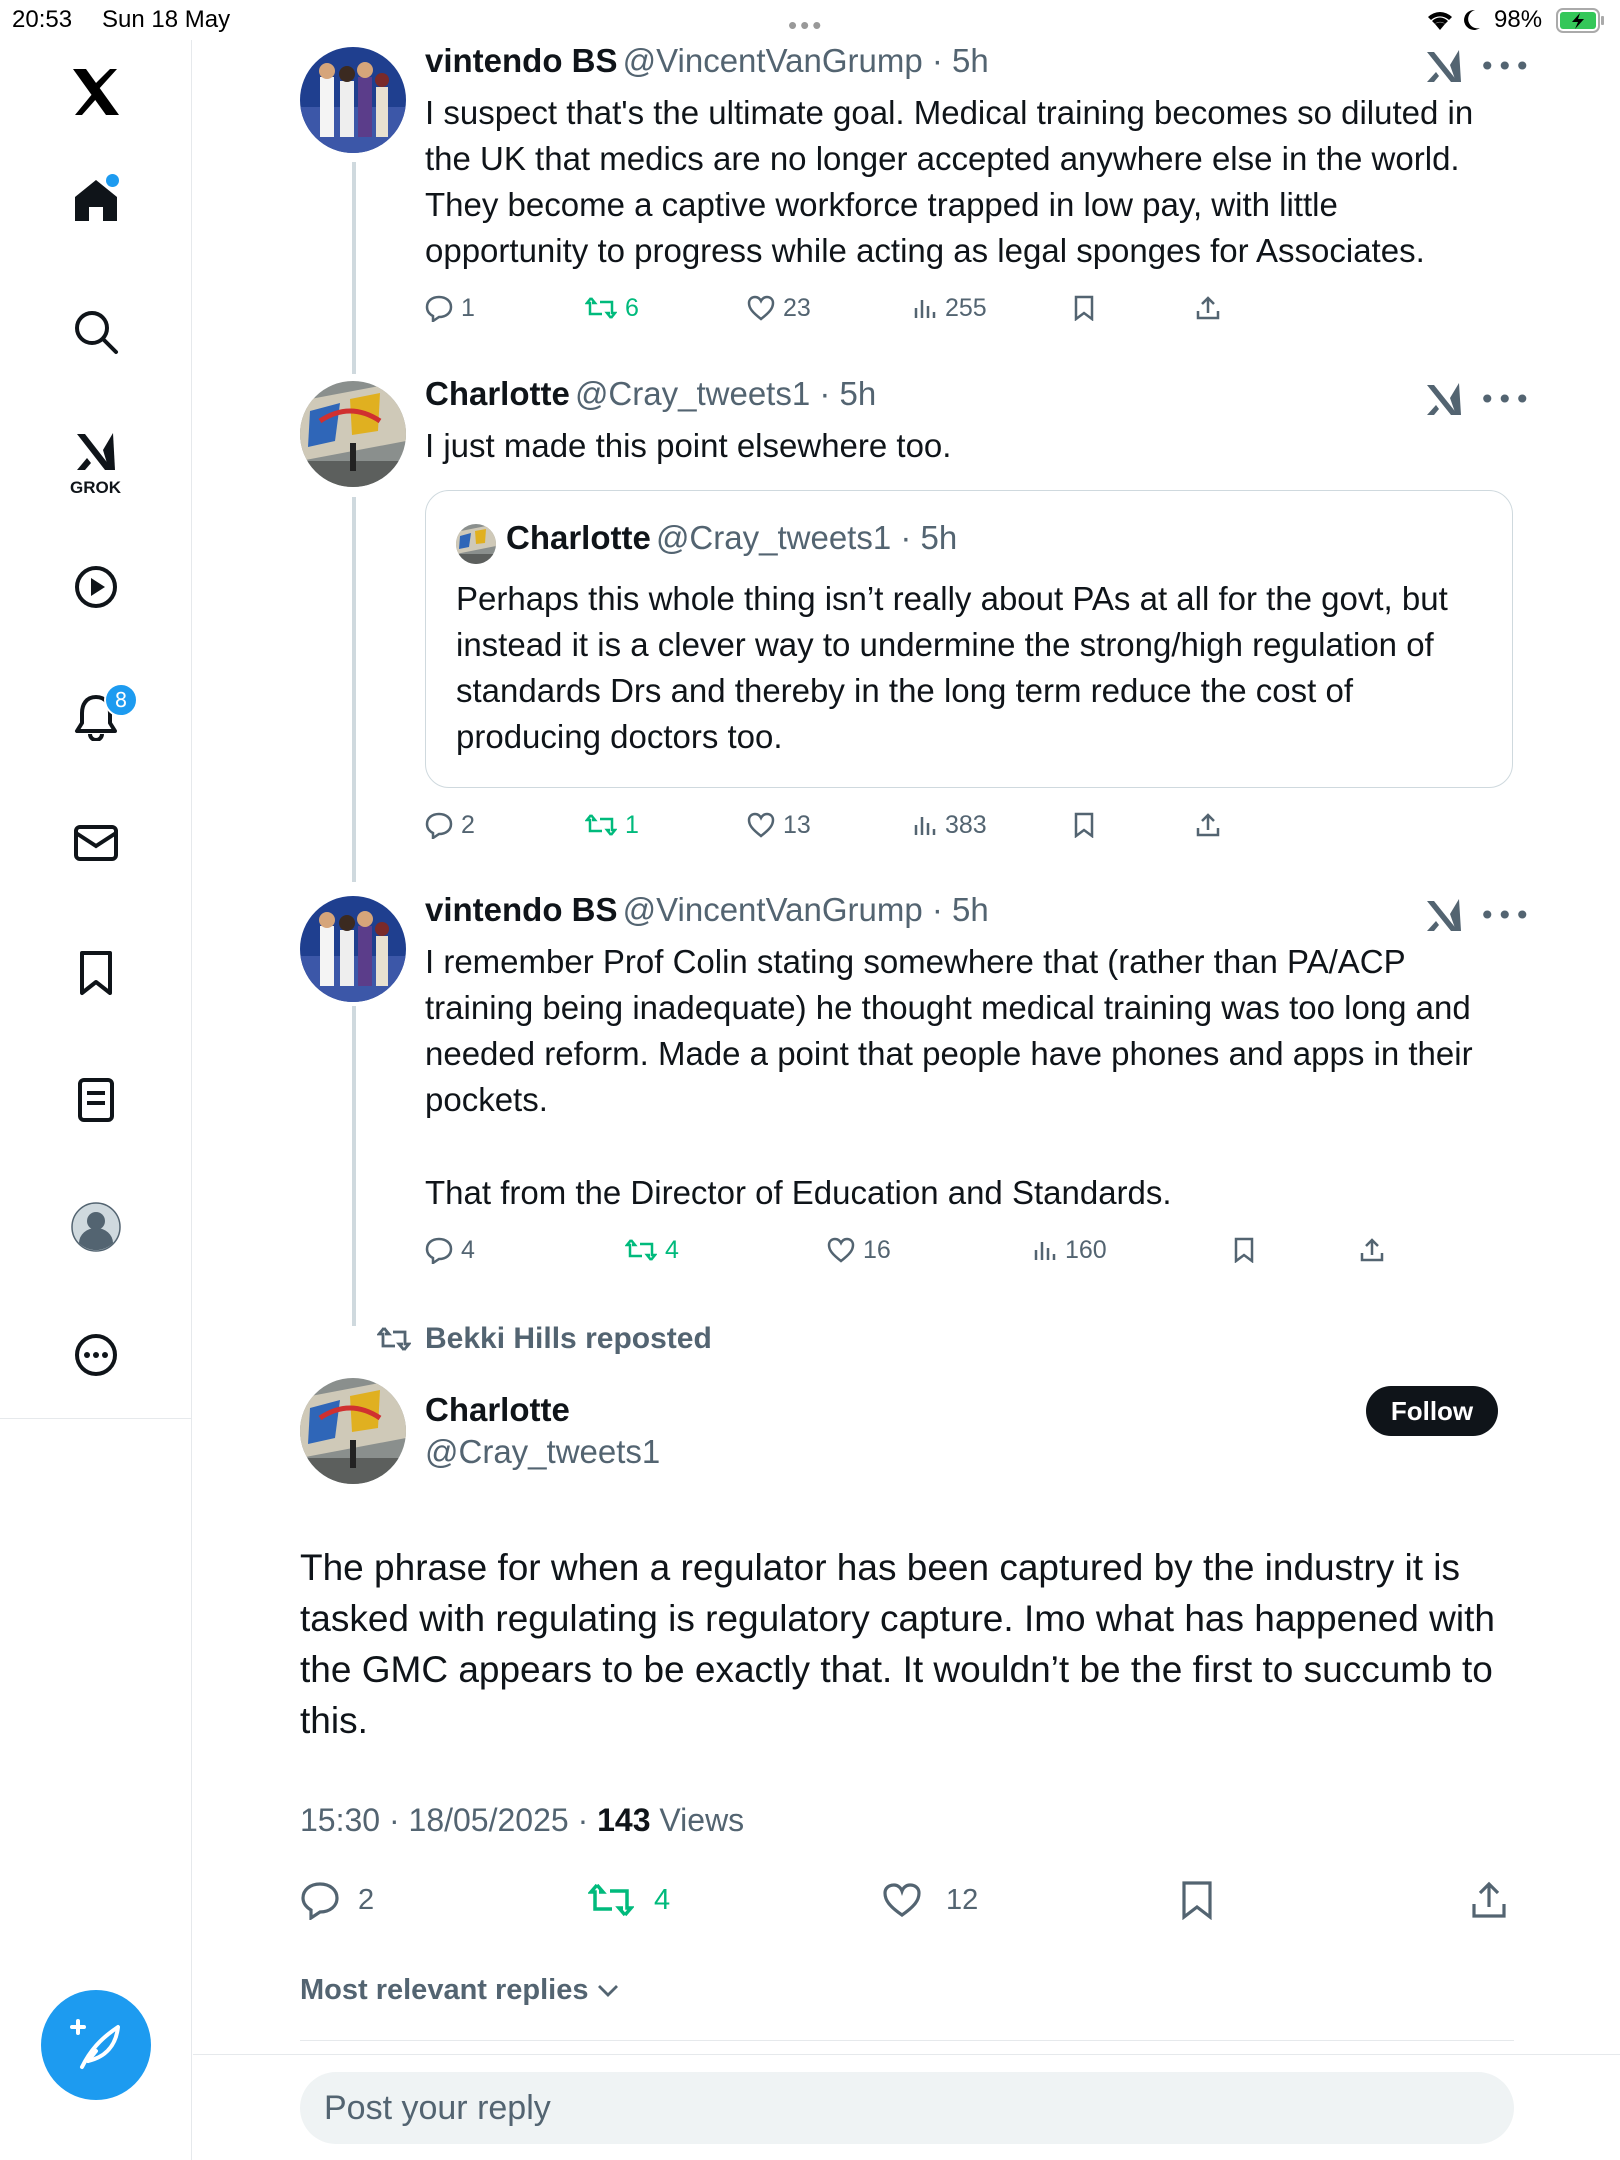 The height and width of the screenshot is (2160, 1620). I want to click on like-button: 12, so click(930, 1900).